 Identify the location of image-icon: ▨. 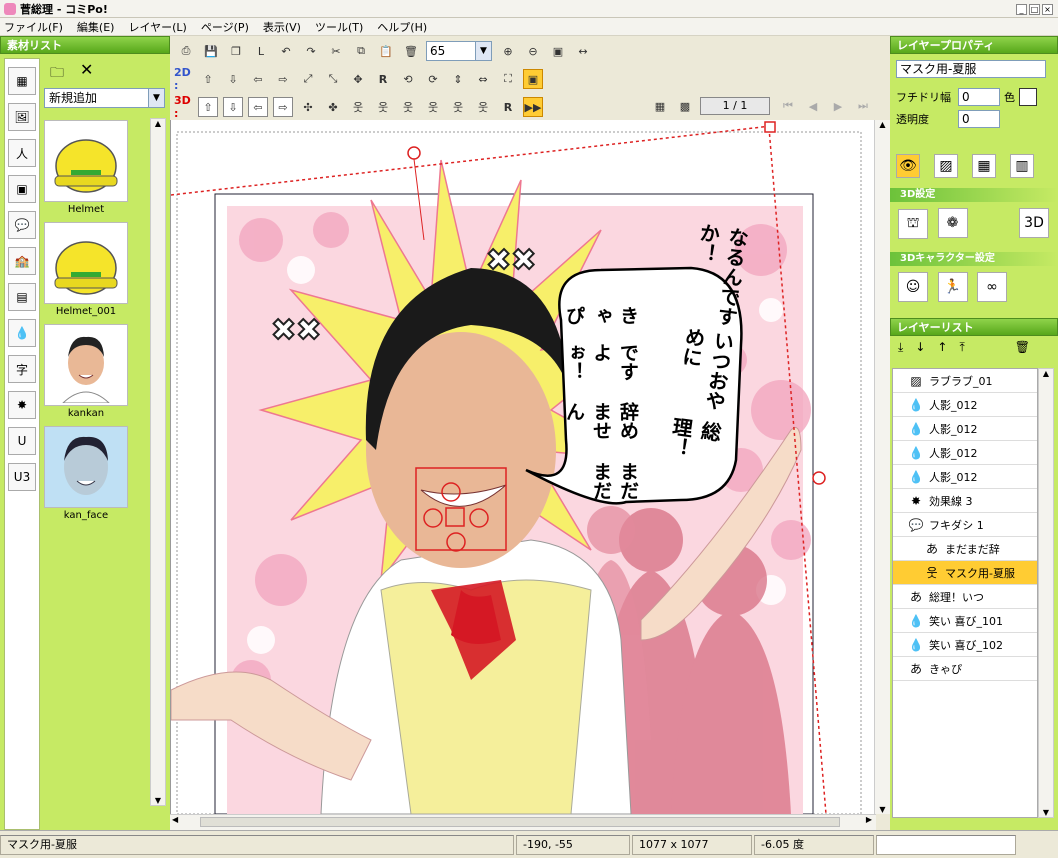
(946, 166).